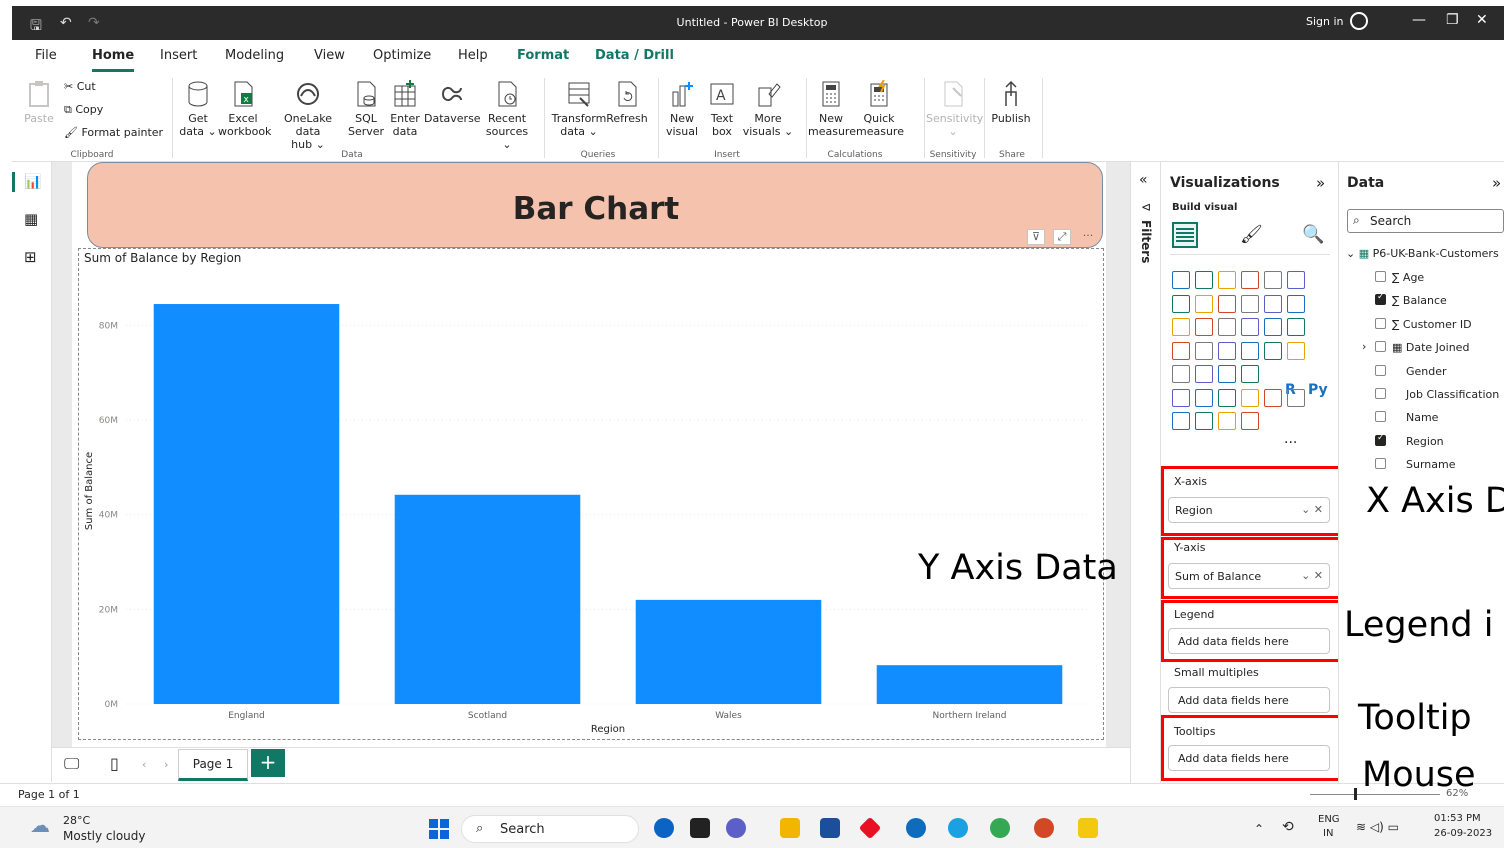  What do you see at coordinates (1452, 20) in the screenshot?
I see `restore-icon: ❐` at bounding box center [1452, 20].